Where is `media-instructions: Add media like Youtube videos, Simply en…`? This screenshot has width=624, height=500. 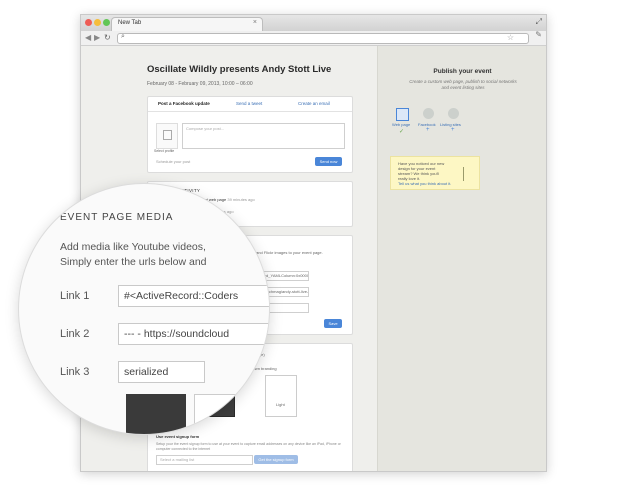
media-instructions: Add media like Youtube videos, Simply en… is located at coordinates (133, 255).